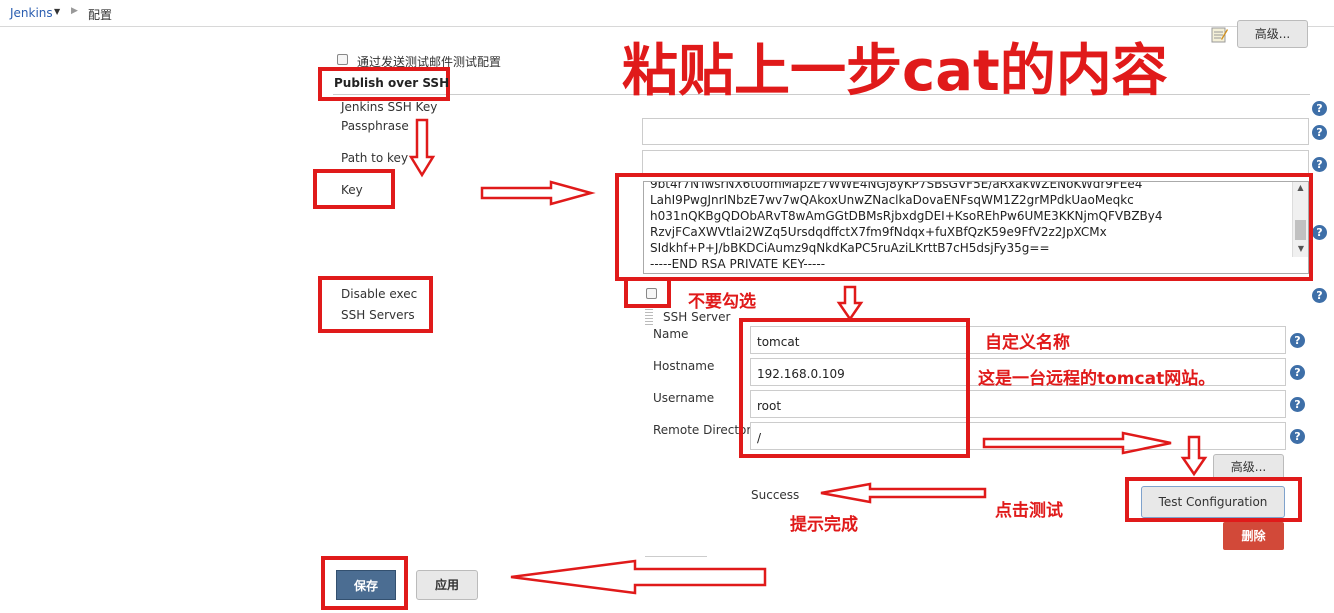 The image size is (1334, 613). I want to click on server-username-label: Username, so click(684, 398).